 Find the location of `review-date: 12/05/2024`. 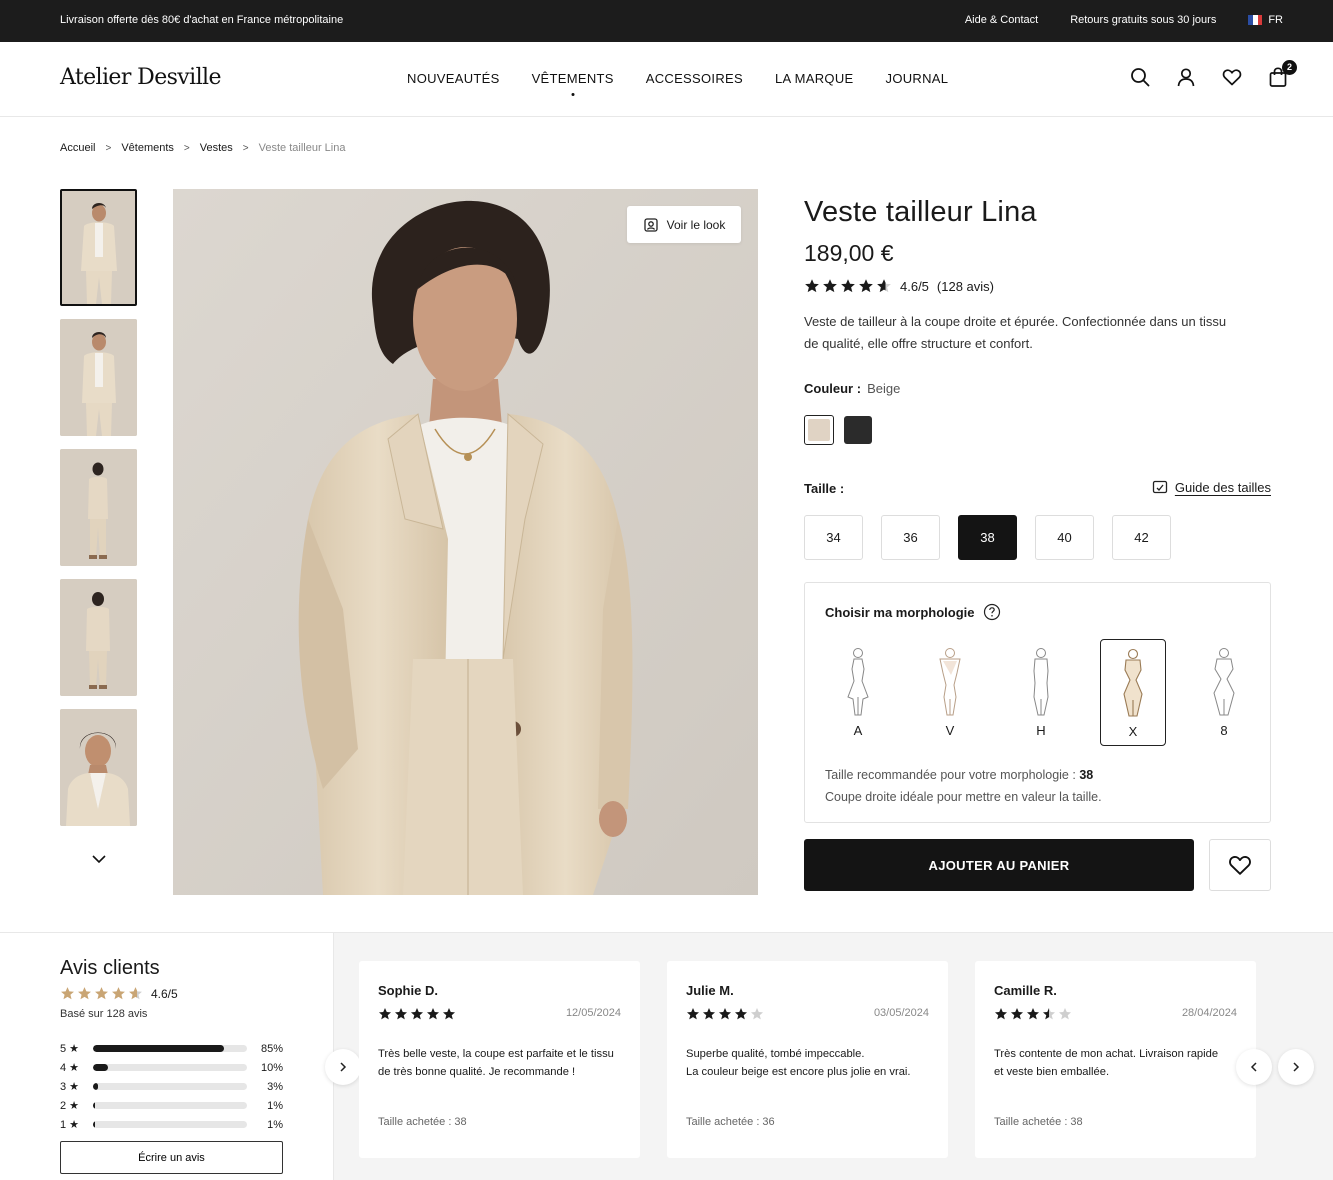

review-date: 12/05/2024 is located at coordinates (593, 1013).